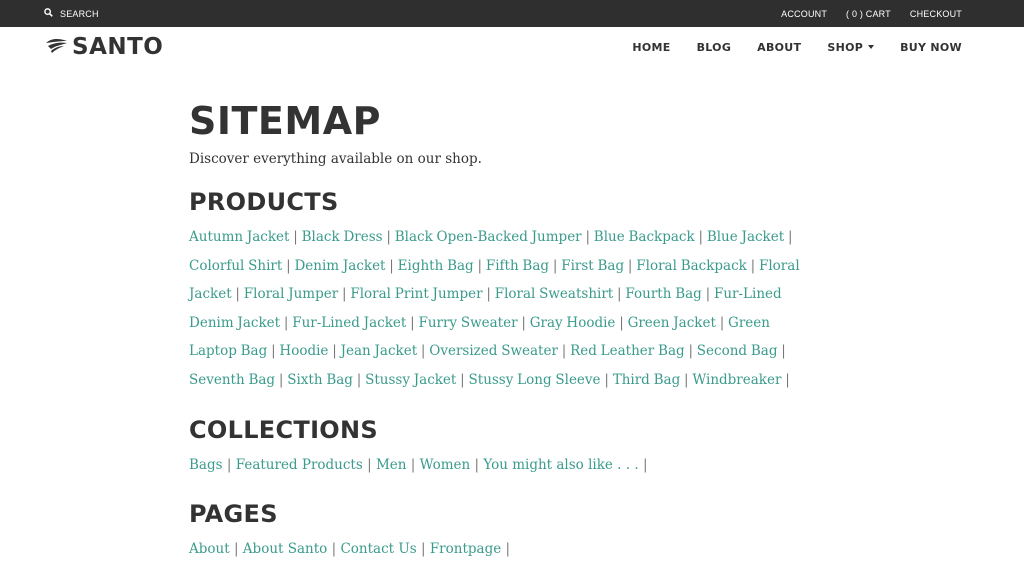  What do you see at coordinates (209, 549) in the screenshot?
I see `sitemap-link: About` at bounding box center [209, 549].